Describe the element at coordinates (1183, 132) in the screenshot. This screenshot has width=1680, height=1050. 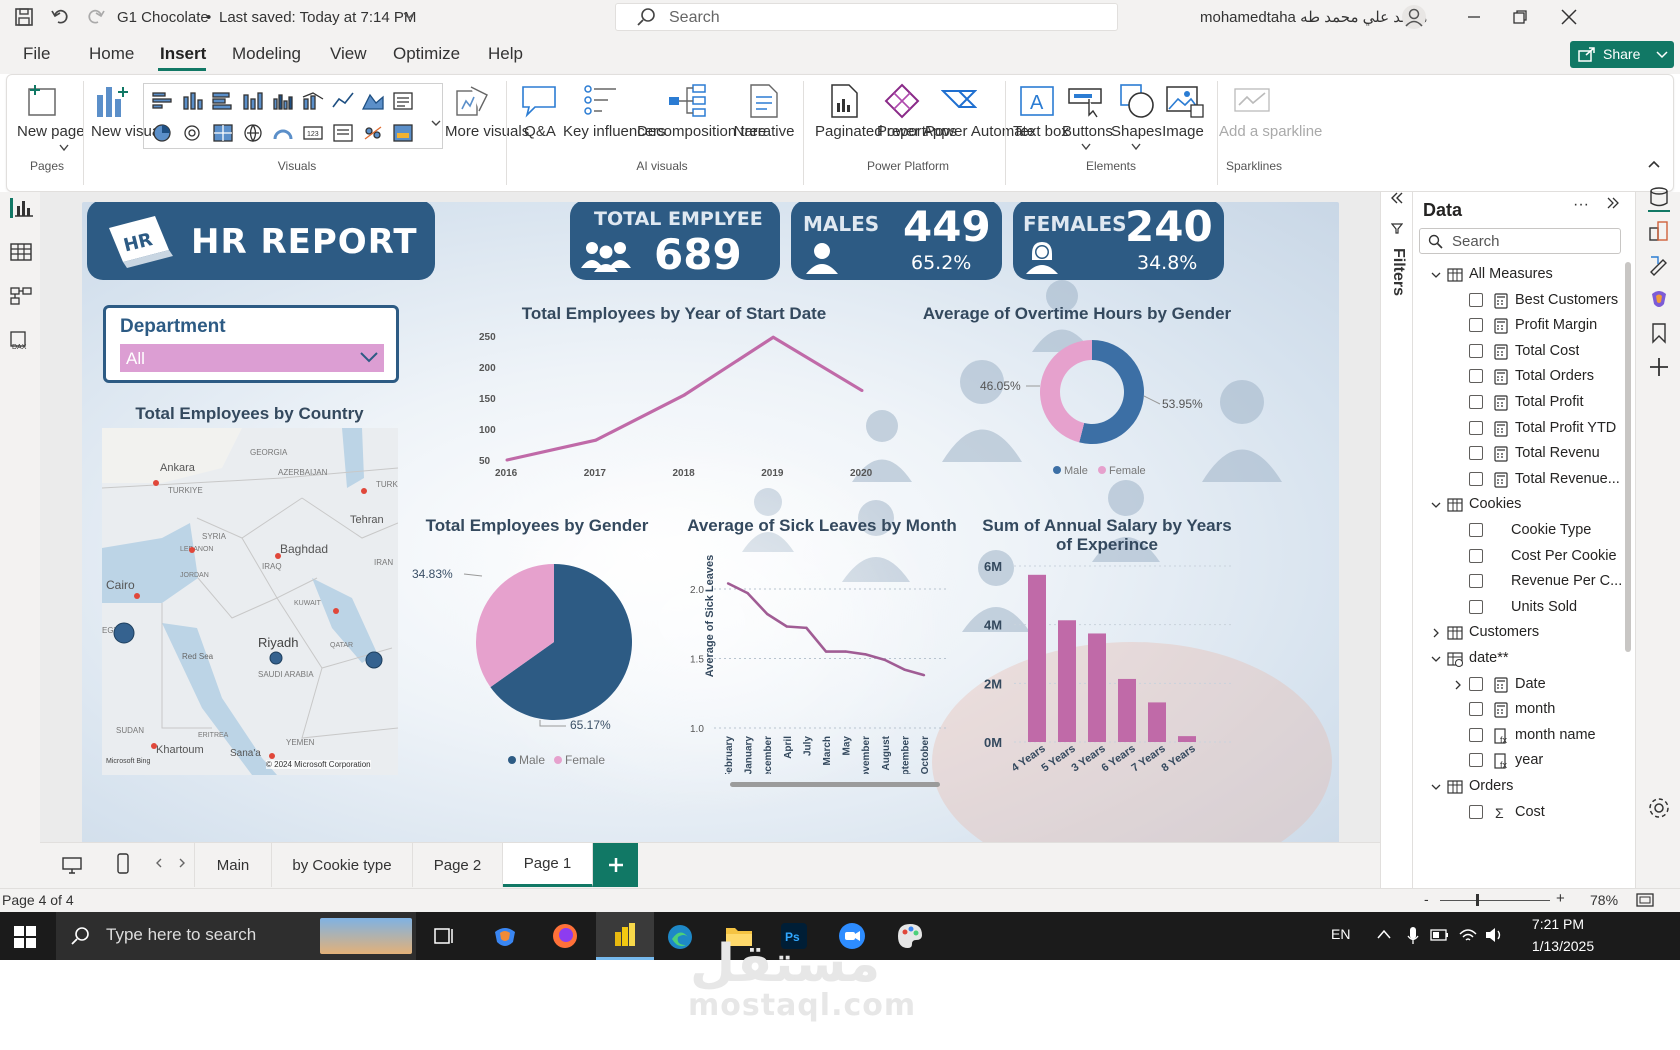
I see `image-label: Image` at that location.